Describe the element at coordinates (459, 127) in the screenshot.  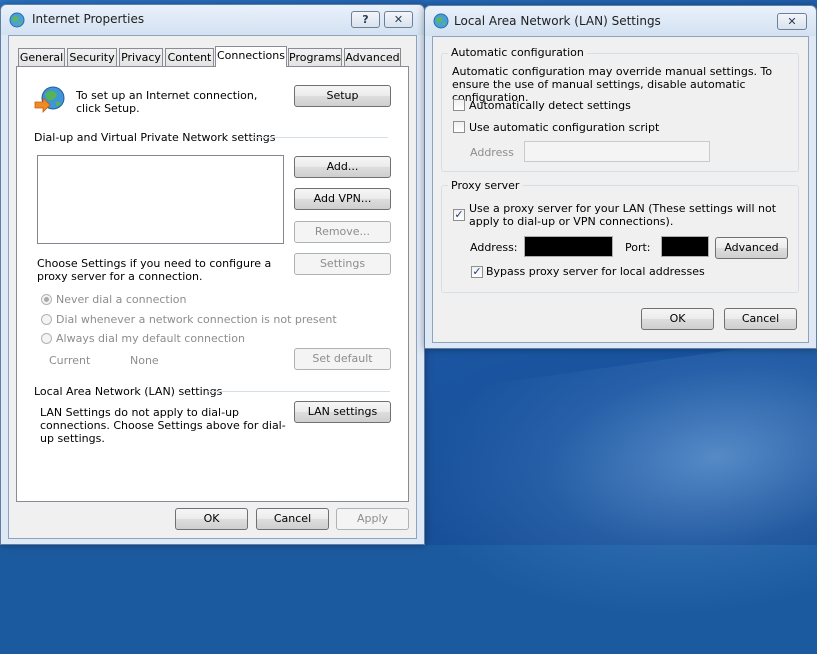
I see `auto-script-checkbox` at that location.